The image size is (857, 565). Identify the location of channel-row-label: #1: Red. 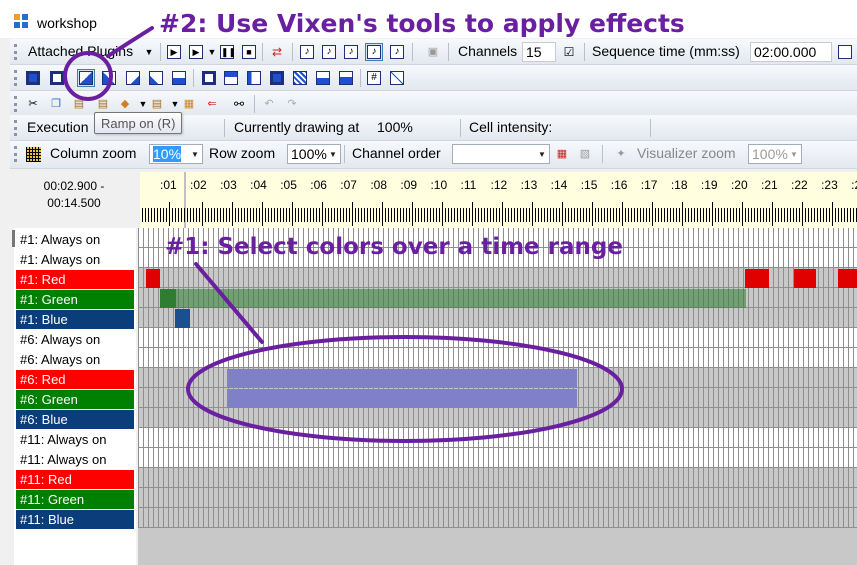
(75, 279).